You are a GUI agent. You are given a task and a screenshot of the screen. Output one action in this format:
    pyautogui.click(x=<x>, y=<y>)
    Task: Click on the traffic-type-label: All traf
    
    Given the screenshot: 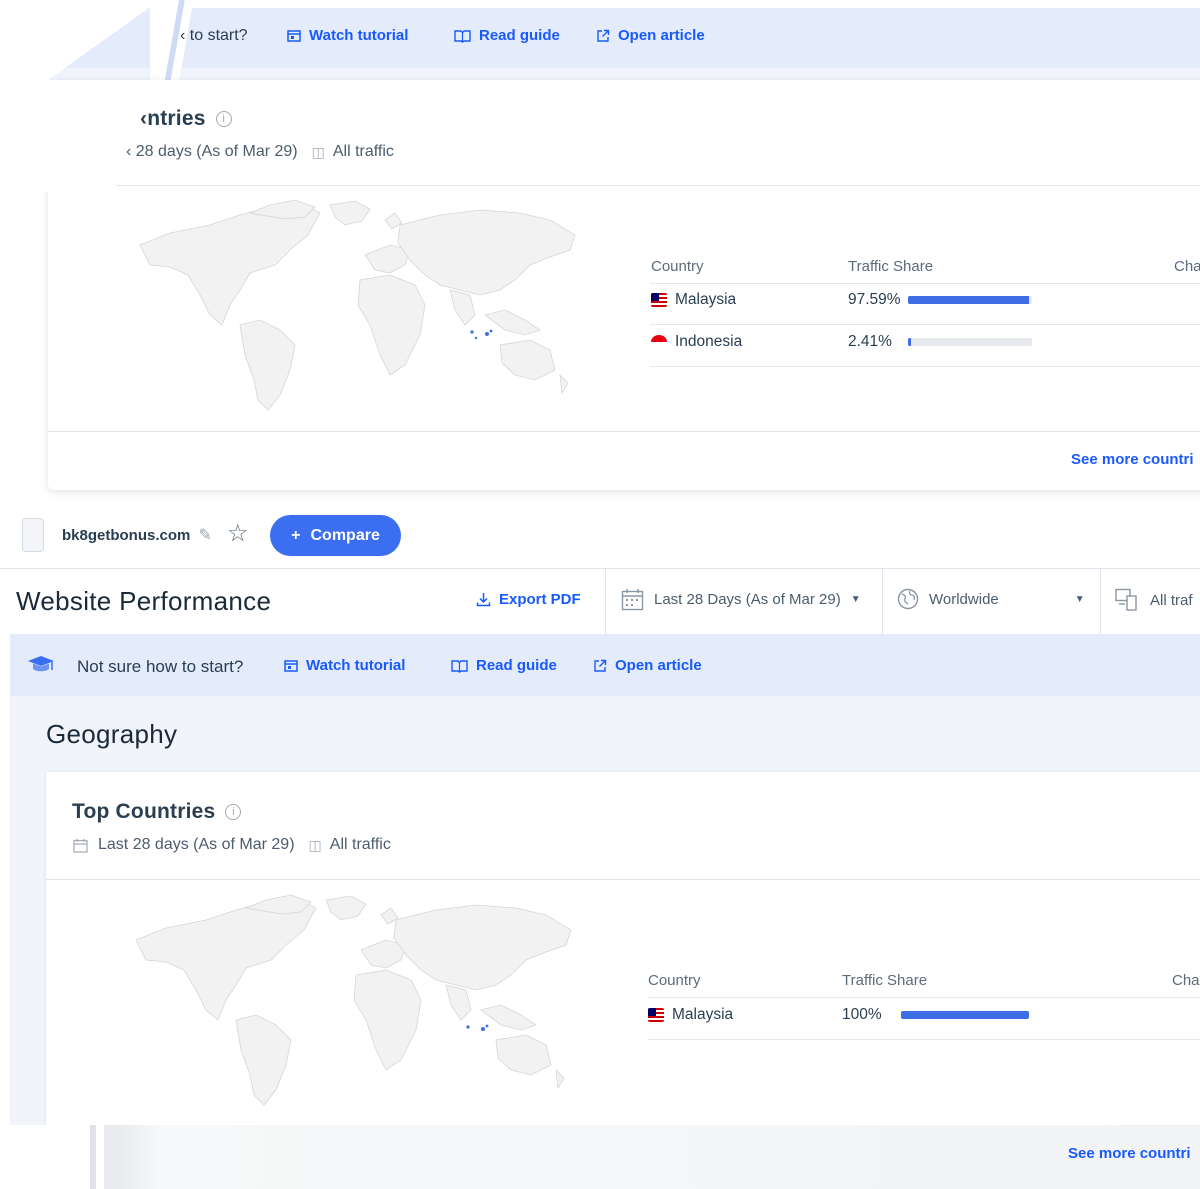 What is the action you would take?
    pyautogui.click(x=1171, y=600)
    